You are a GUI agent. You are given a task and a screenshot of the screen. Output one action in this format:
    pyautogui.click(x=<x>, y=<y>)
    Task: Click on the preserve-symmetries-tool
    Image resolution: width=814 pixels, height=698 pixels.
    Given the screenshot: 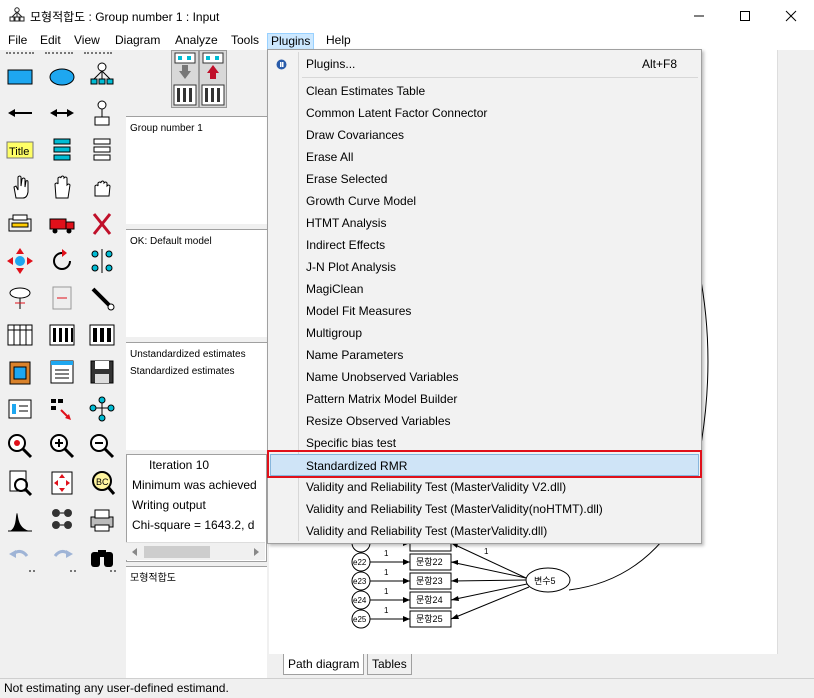 What is the action you would take?
    pyautogui.click(x=102, y=409)
    